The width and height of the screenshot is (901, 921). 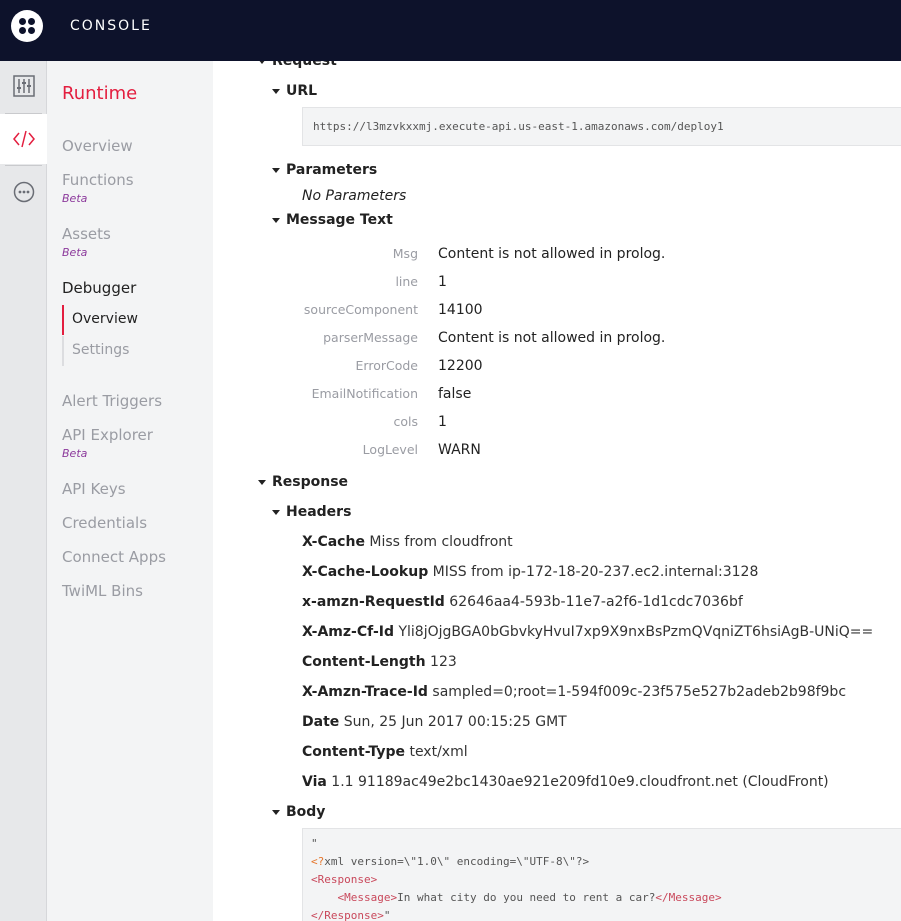 What do you see at coordinates (27, 26) in the screenshot?
I see `twilio-logo-icon` at bounding box center [27, 26].